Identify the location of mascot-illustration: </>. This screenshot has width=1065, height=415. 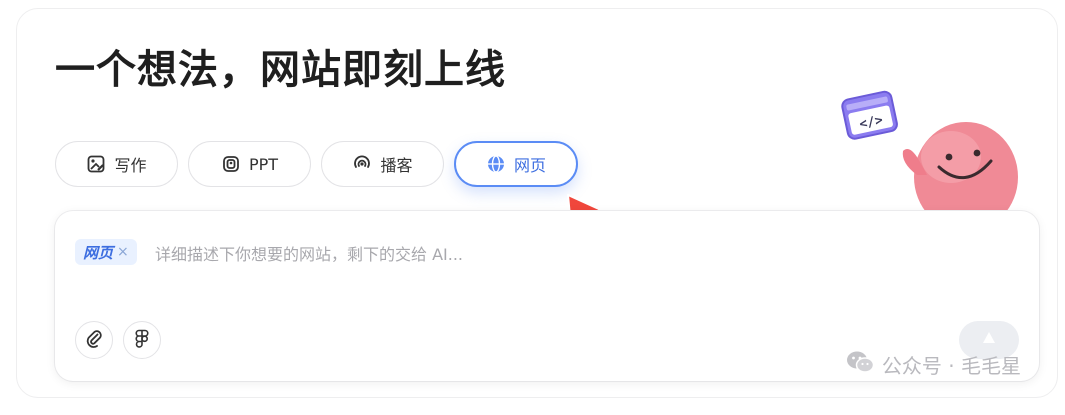
(929, 153).